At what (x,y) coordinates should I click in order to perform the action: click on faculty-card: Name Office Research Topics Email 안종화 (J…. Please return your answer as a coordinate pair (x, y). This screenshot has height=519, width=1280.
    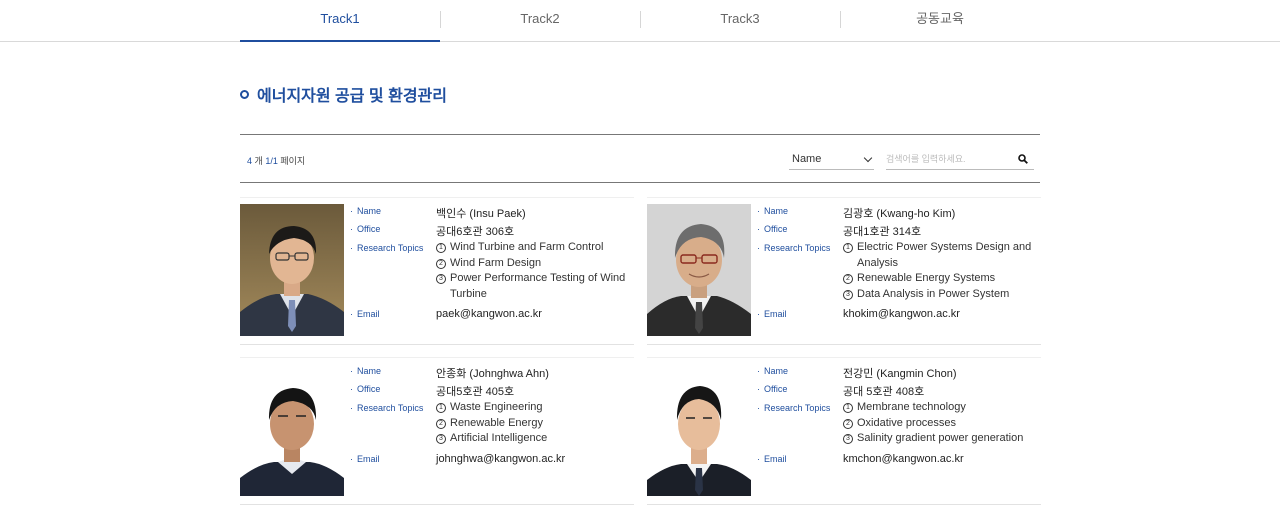
    Looking at the image, I should click on (437, 431).